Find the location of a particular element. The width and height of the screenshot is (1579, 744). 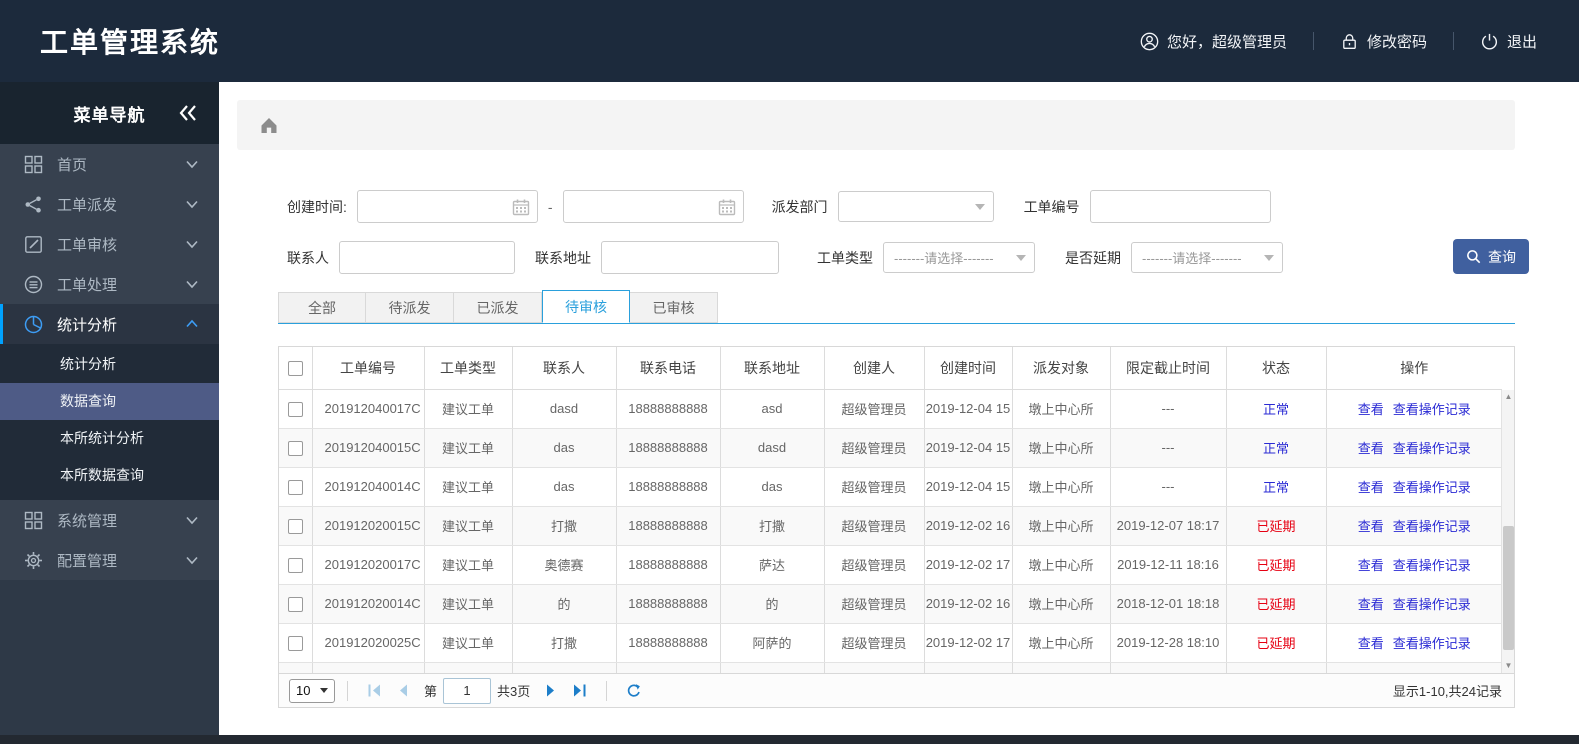

divider is located at coordinates (607, 690).